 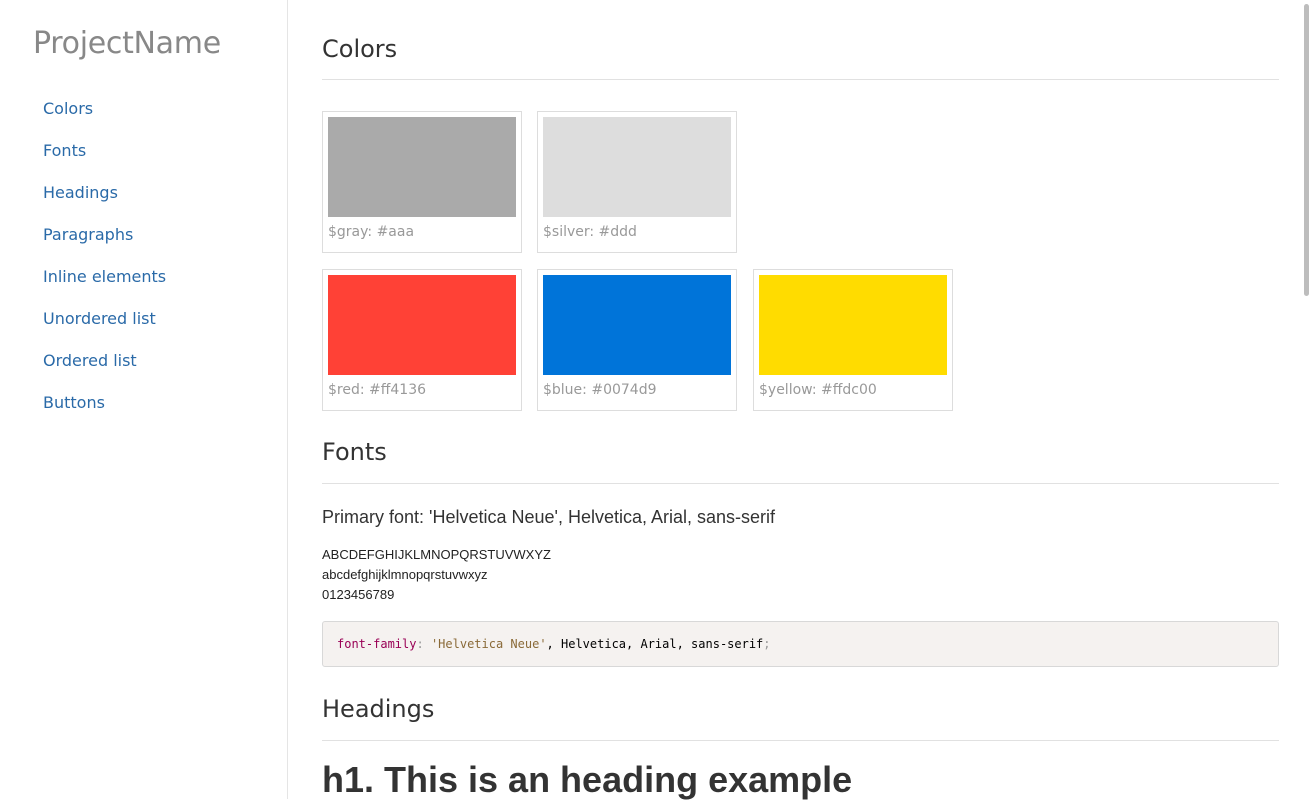 I want to click on headings-divider, so click(x=800, y=740).